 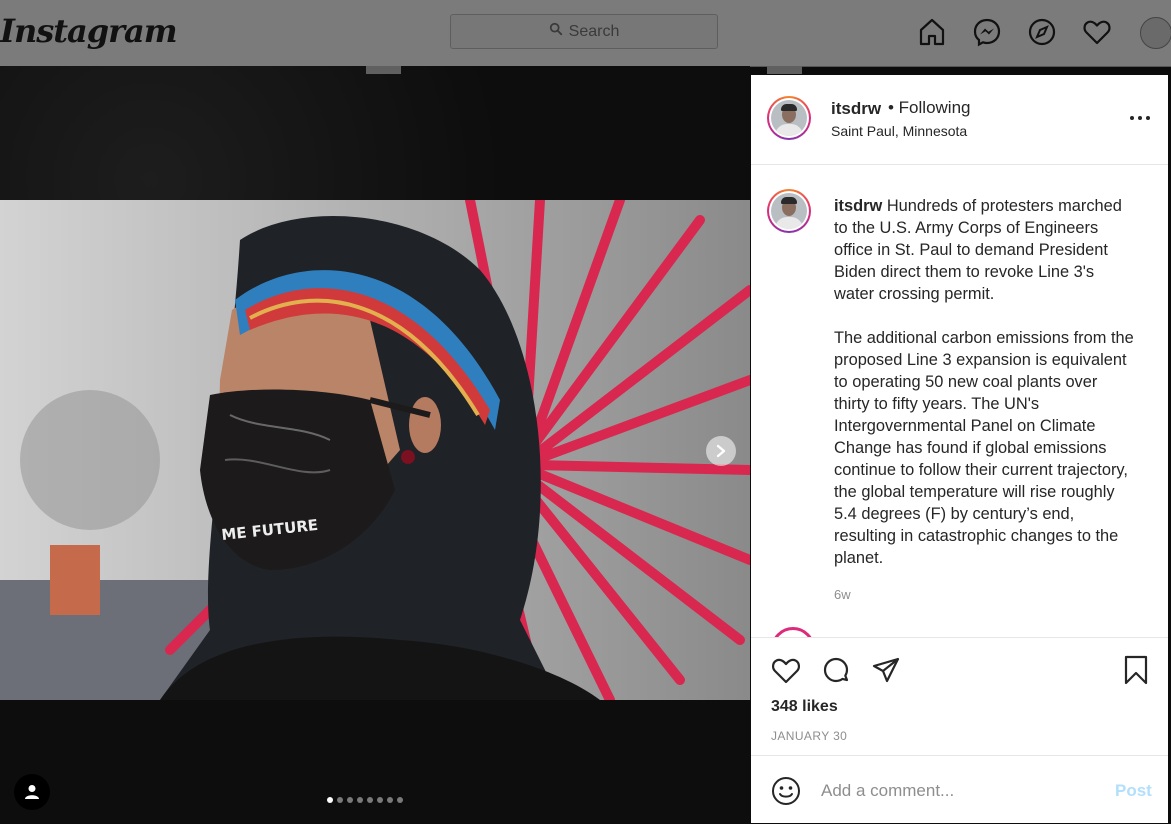 What do you see at coordinates (886, 670) in the screenshot?
I see `share-icon` at bounding box center [886, 670].